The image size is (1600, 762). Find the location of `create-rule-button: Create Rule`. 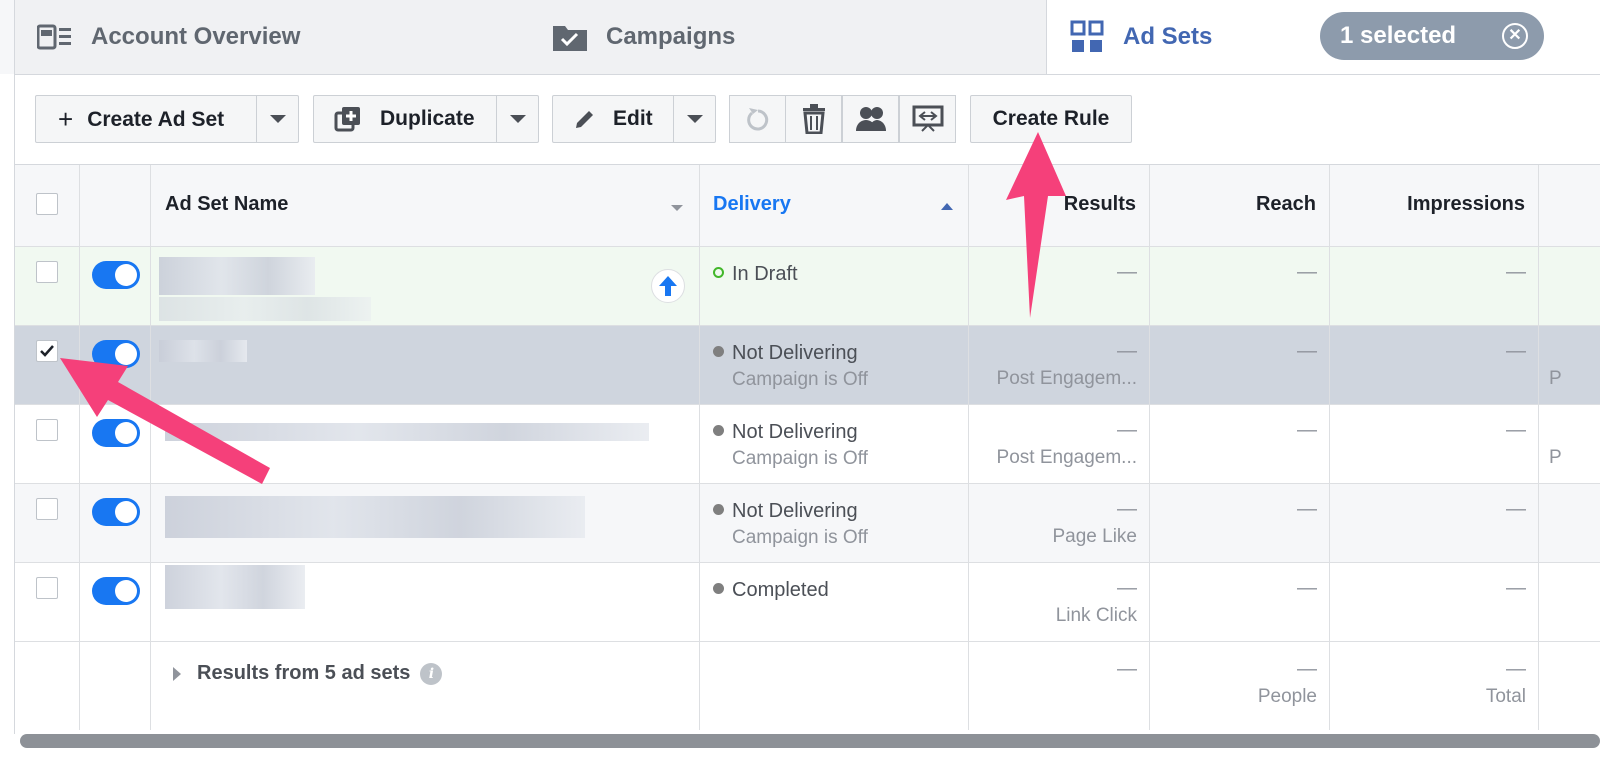

create-rule-button: Create Rule is located at coordinates (1051, 119).